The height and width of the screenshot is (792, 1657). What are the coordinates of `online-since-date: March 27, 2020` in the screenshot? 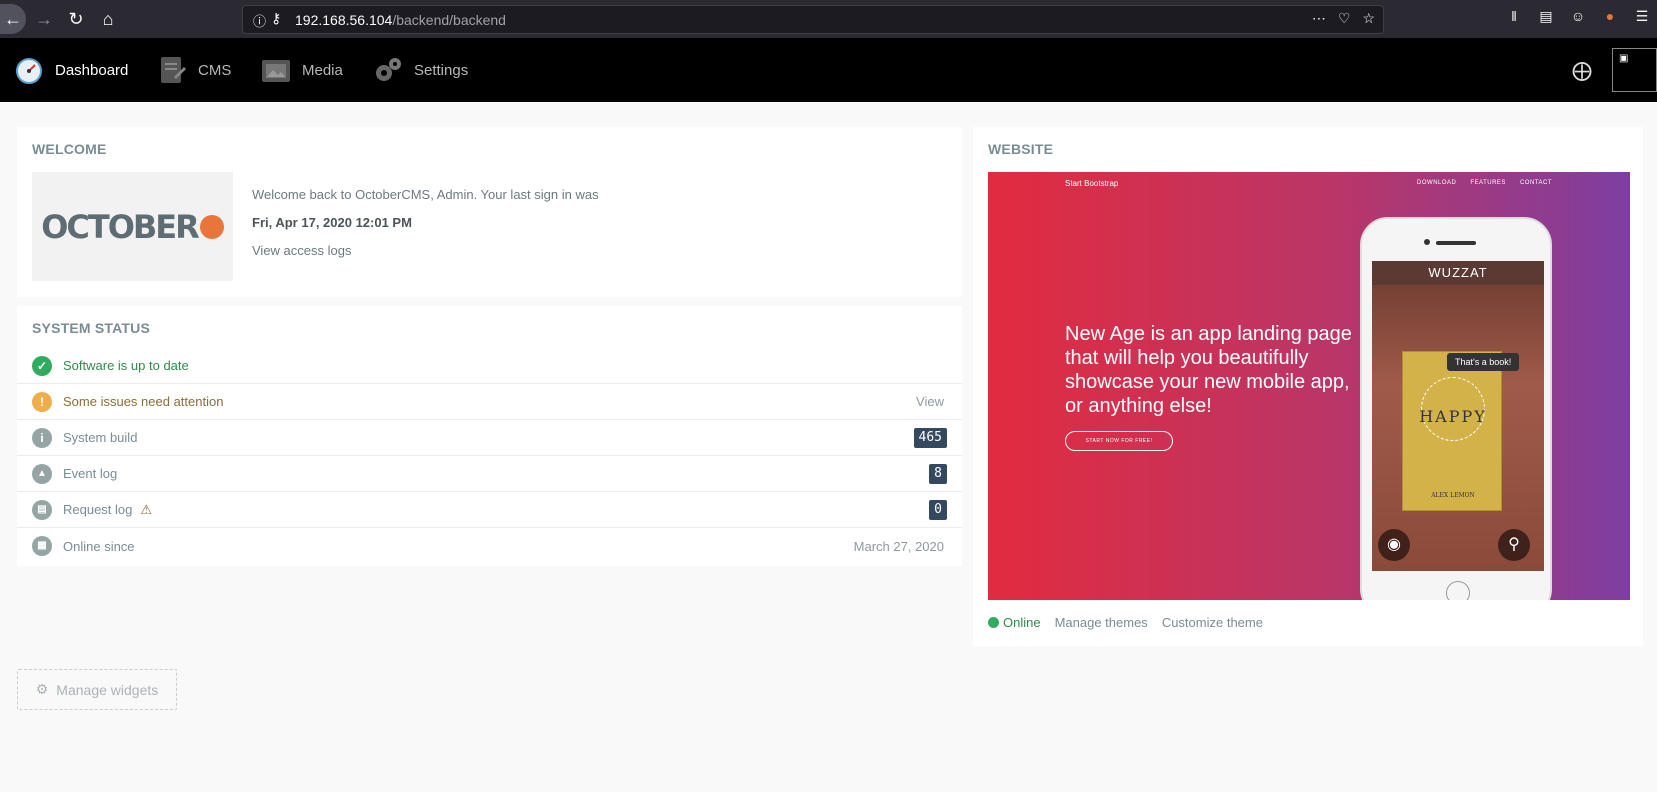 It's located at (898, 546).